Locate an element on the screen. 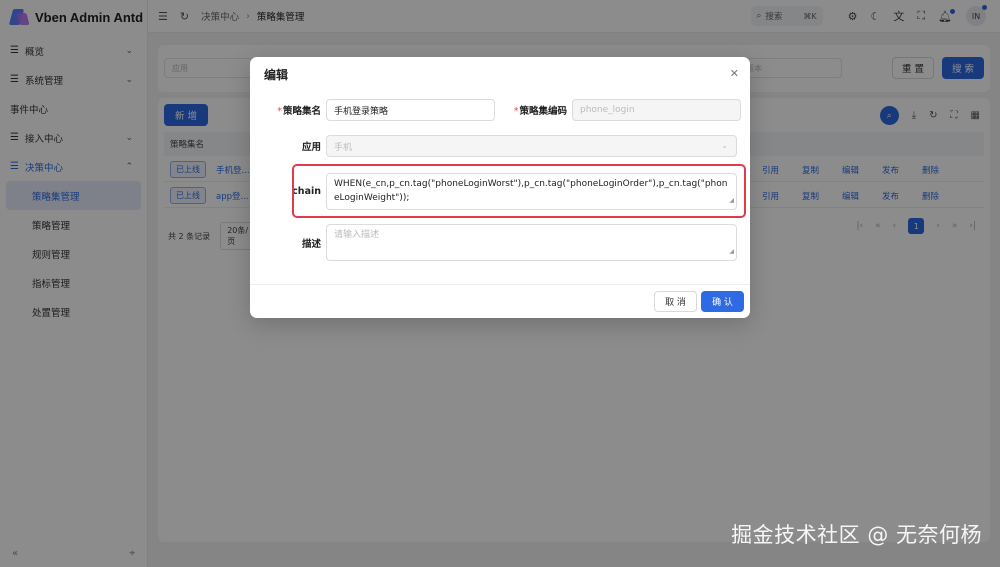  field-desc-row: 描述 请输入描述 ◢ is located at coordinates (493, 242).